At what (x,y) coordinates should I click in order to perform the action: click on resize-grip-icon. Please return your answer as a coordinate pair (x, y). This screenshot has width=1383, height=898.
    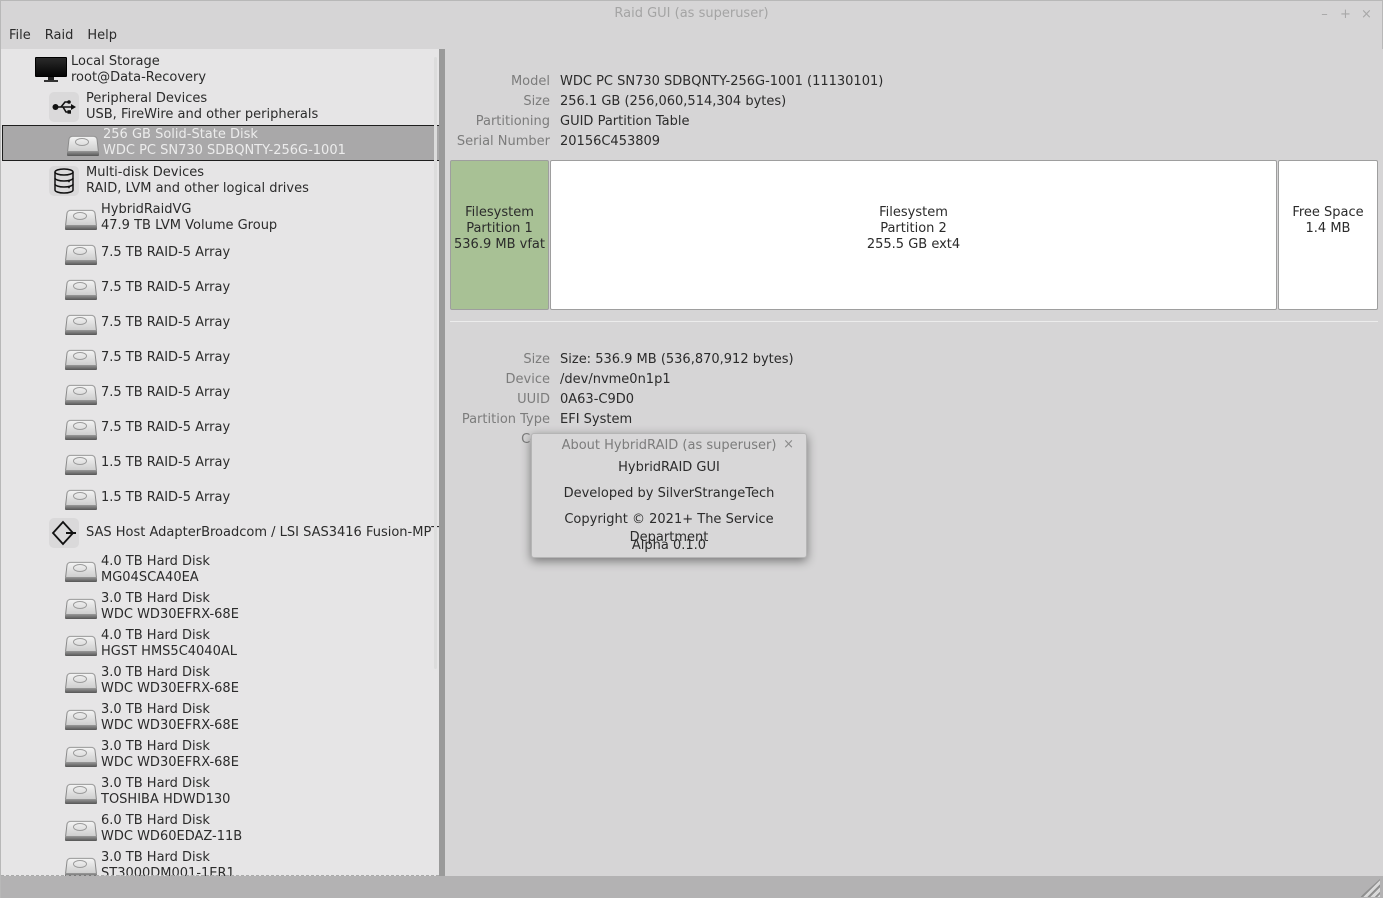
    Looking at the image, I should click on (1370, 888).